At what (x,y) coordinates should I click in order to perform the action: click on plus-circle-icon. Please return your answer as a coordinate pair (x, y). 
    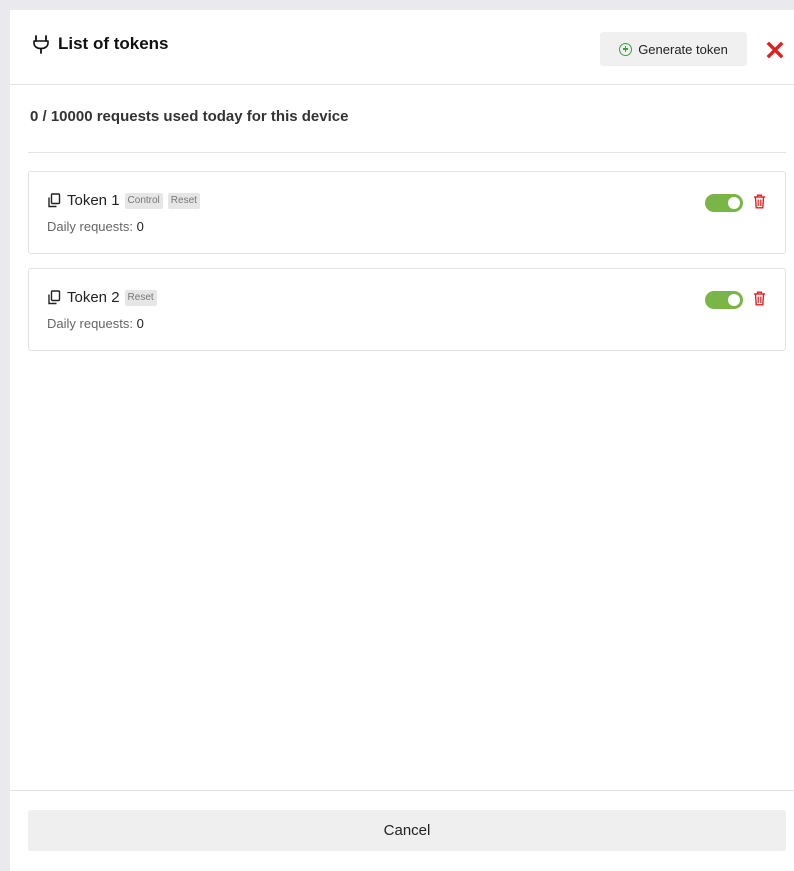
    Looking at the image, I should click on (626, 49).